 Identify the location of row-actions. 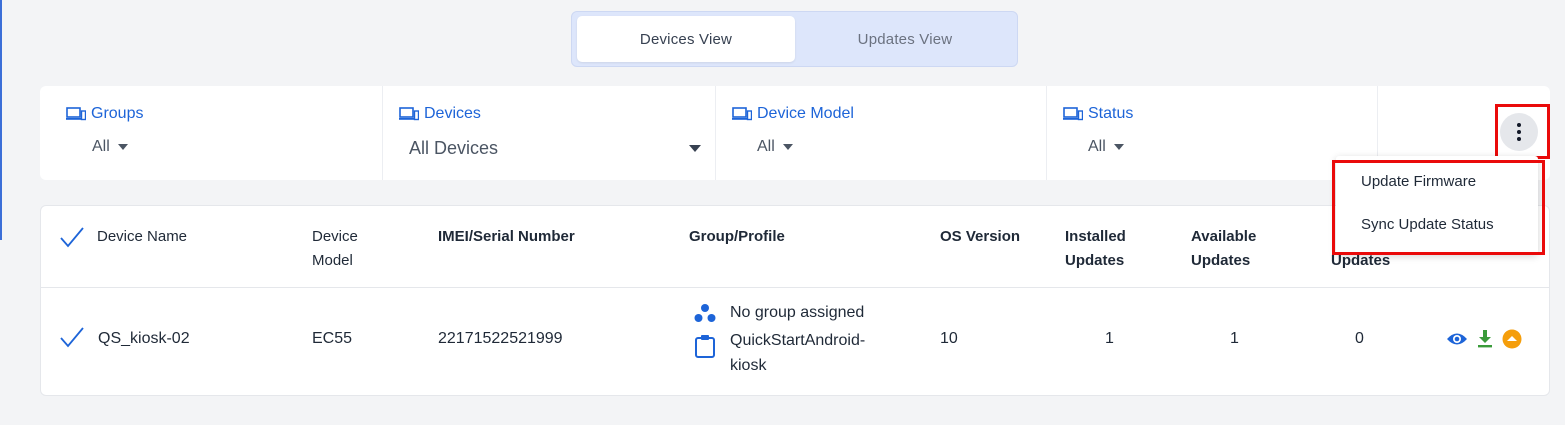
(1484, 339).